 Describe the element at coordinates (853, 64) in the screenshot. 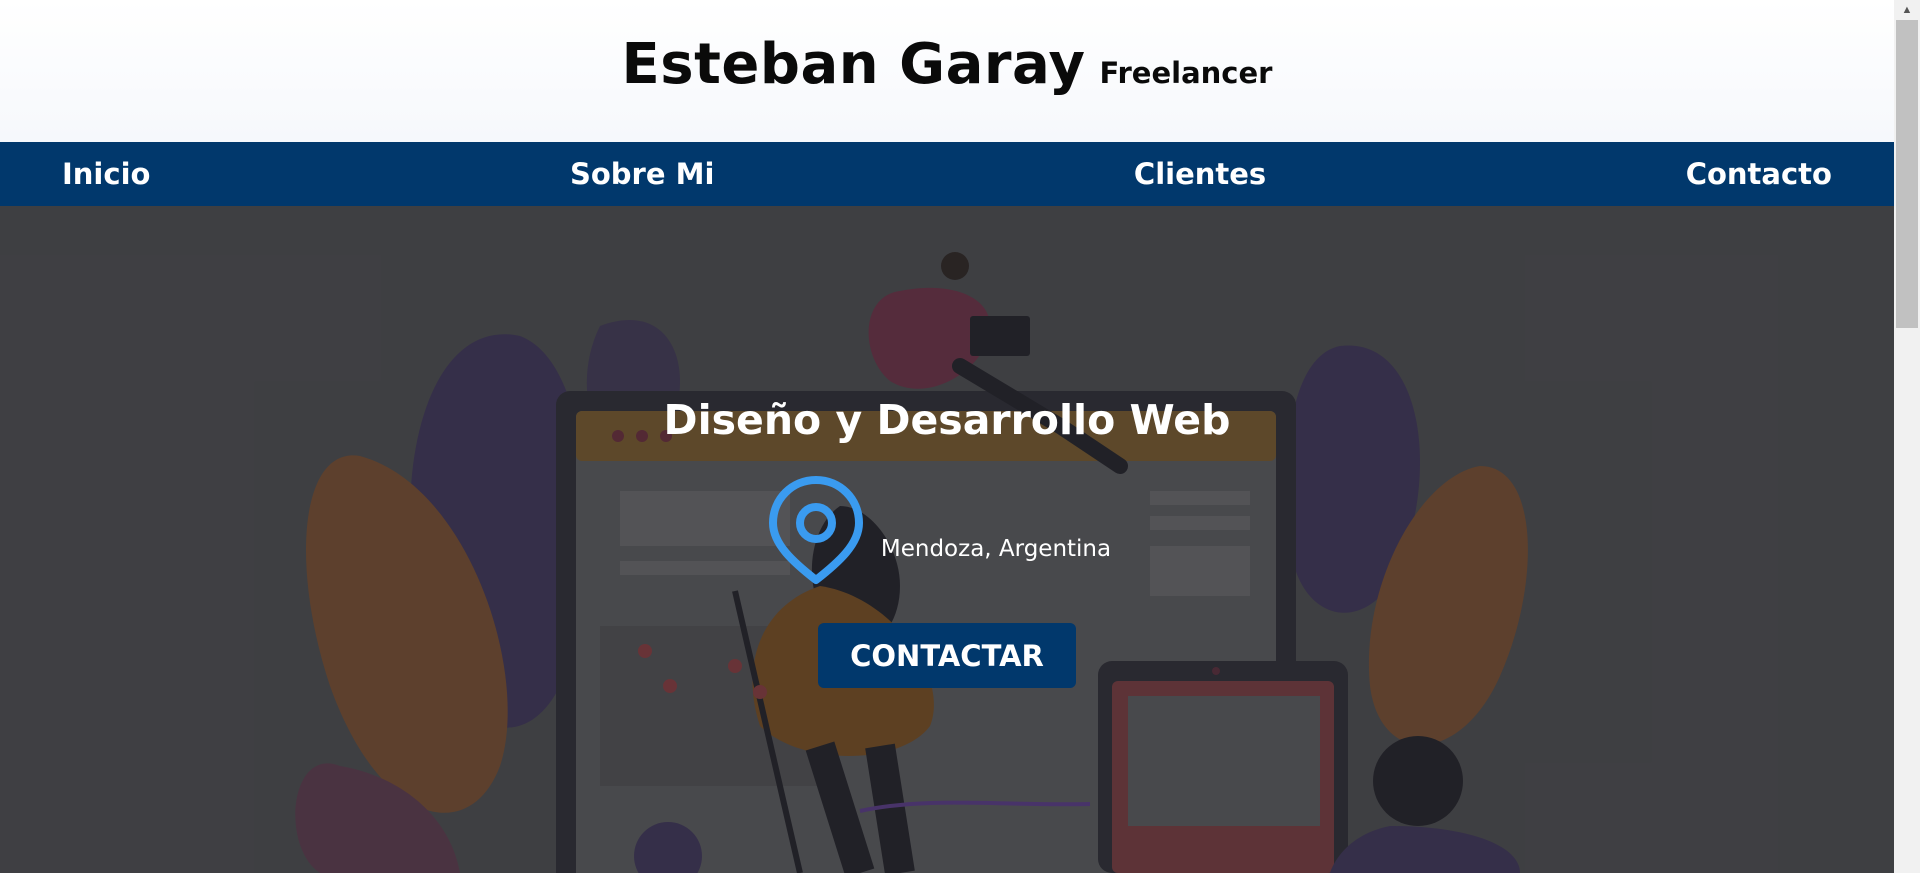

I see `brand-name: Esteban Garay` at that location.